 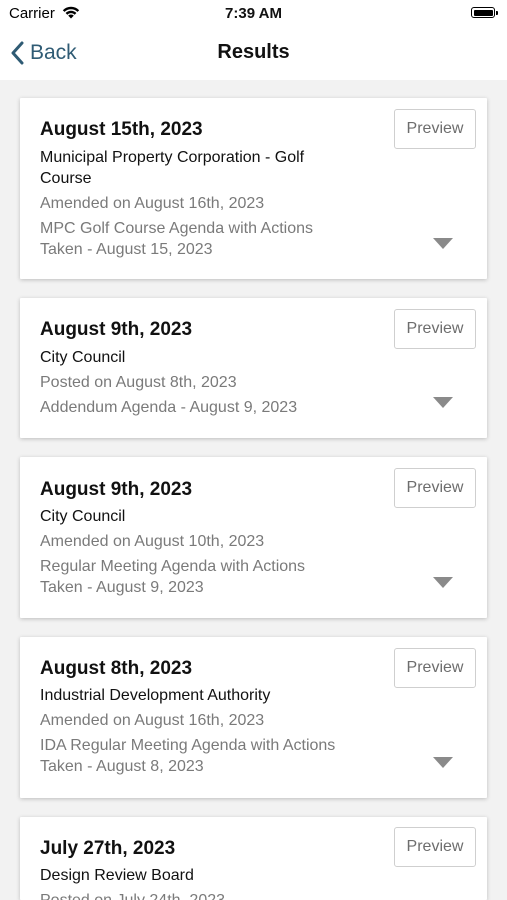 I want to click on battery-icon, so click(x=484, y=12).